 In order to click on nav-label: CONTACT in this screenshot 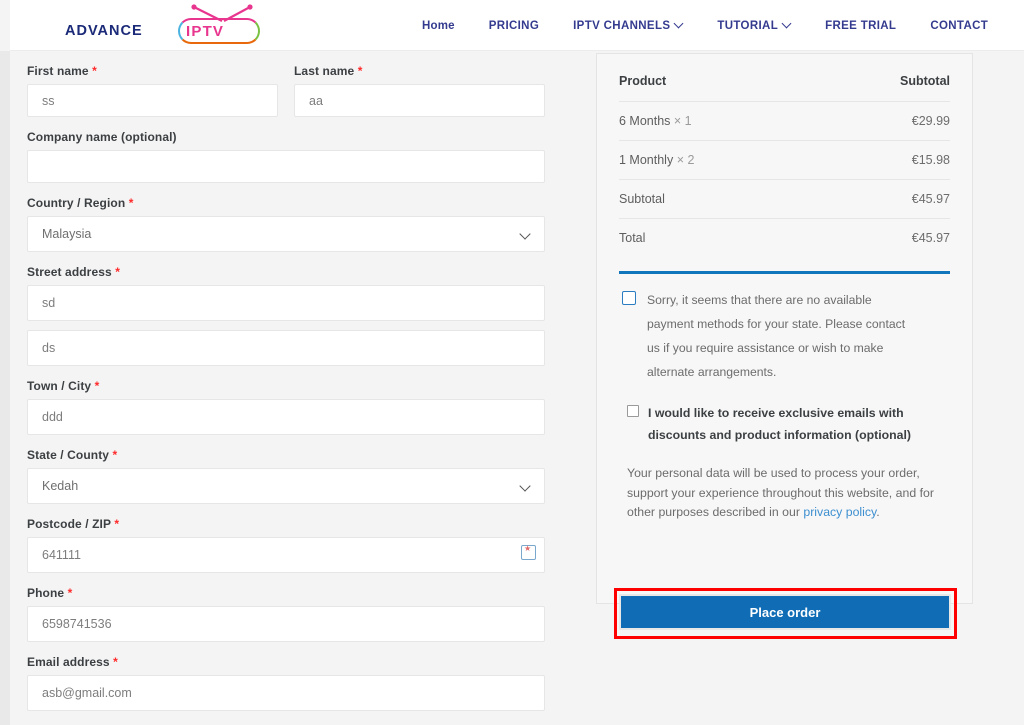, I will do `click(959, 25)`.